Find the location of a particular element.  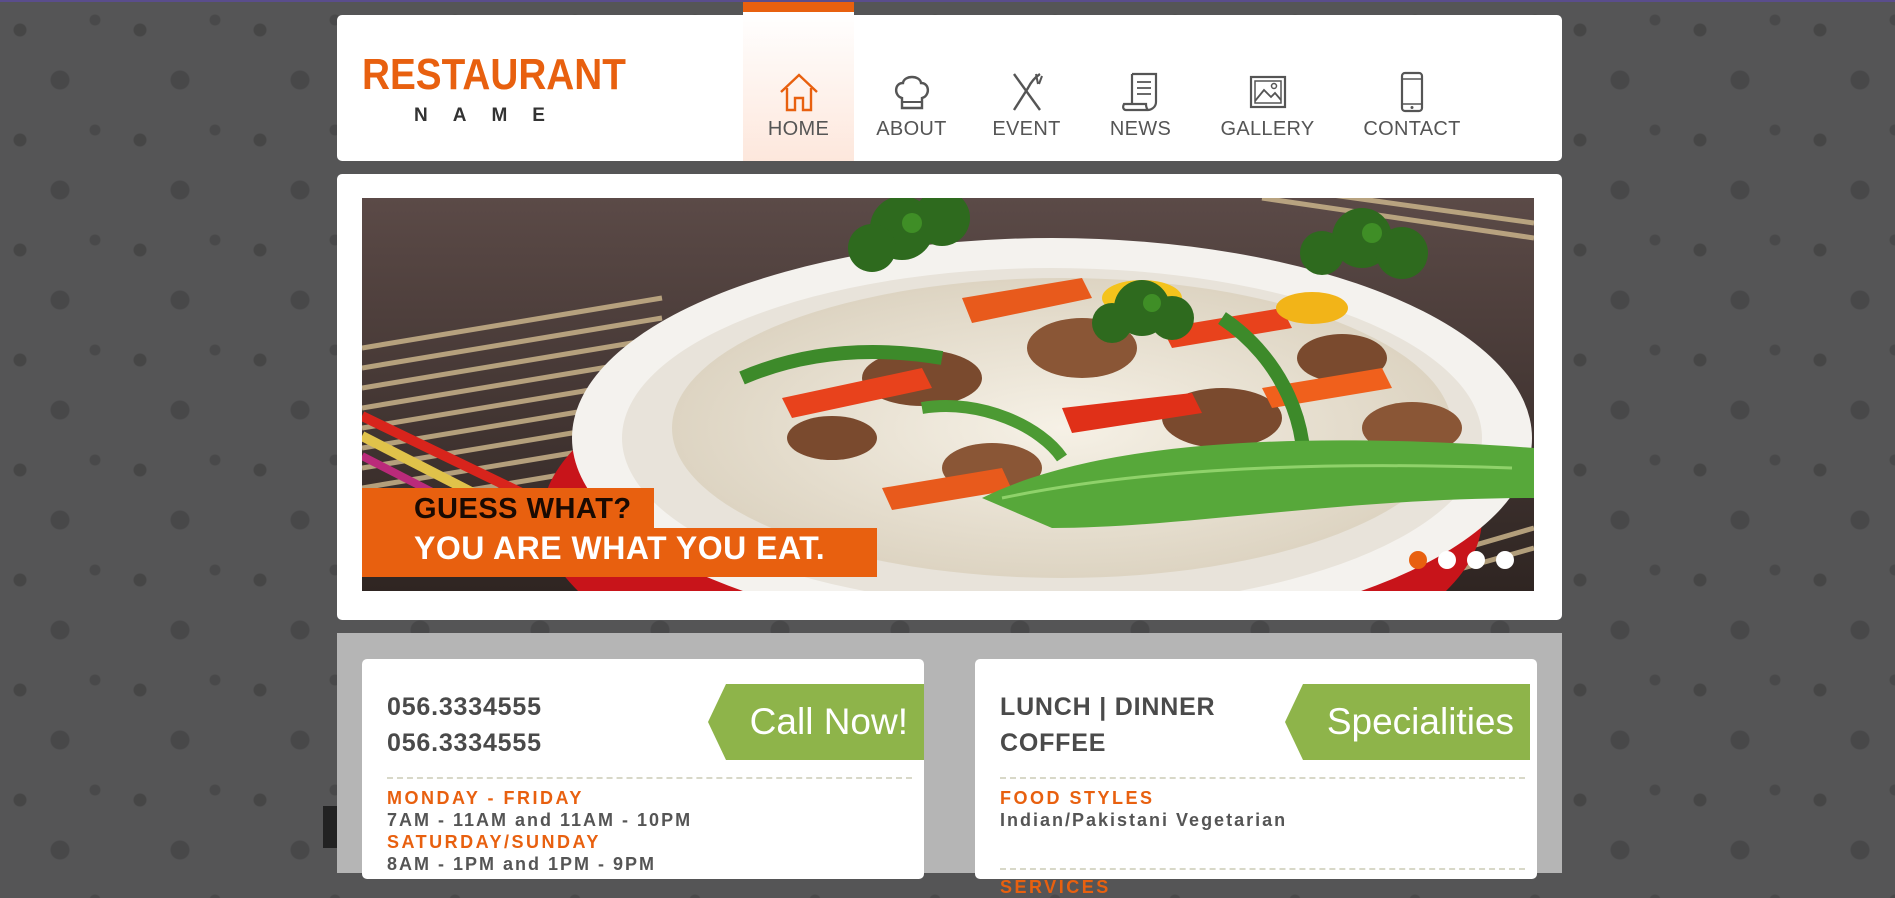

nav-label: NEWS is located at coordinates (1140, 129).